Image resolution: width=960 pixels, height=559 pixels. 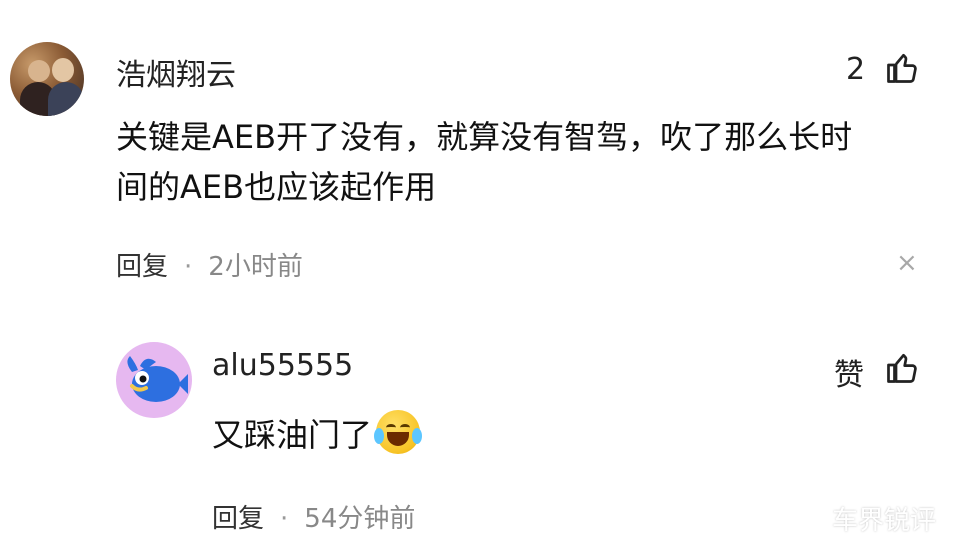 What do you see at coordinates (856, 69) in the screenshot?
I see `like-count: 2` at bounding box center [856, 69].